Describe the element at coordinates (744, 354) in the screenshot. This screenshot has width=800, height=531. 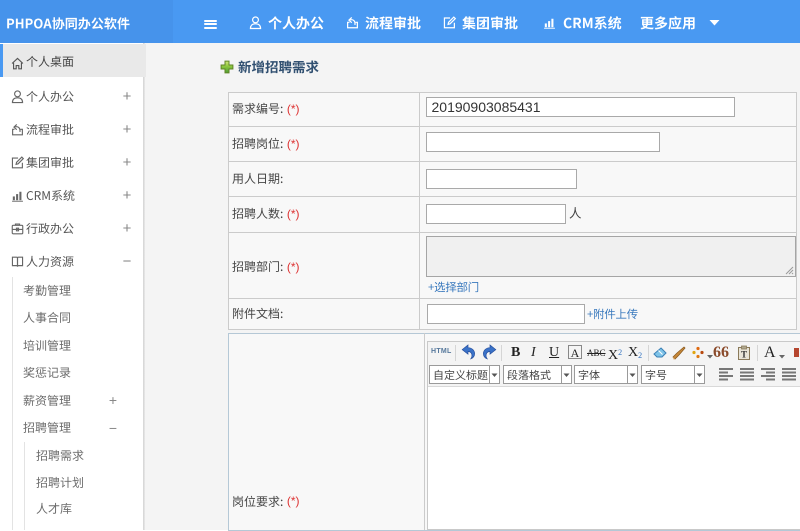
I see `svg-text: T` at that location.